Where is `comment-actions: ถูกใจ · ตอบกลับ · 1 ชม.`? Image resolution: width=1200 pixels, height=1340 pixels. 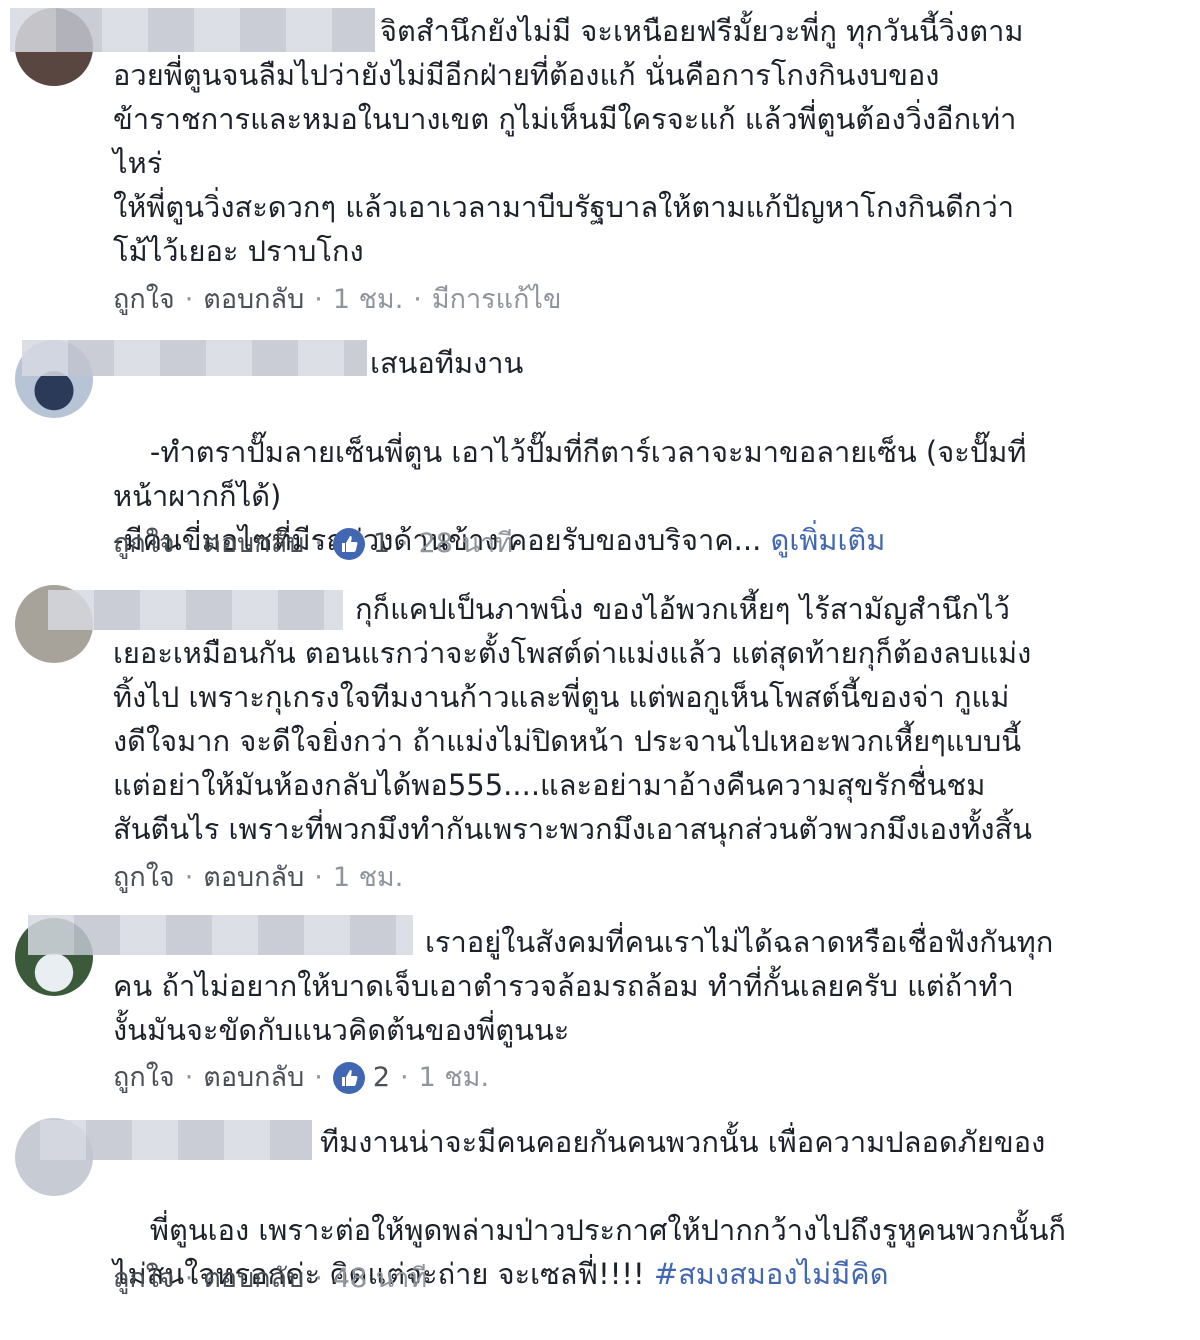 comment-actions: ถูกใจ · ตอบกลับ · 1 ชม. is located at coordinates (258, 878).